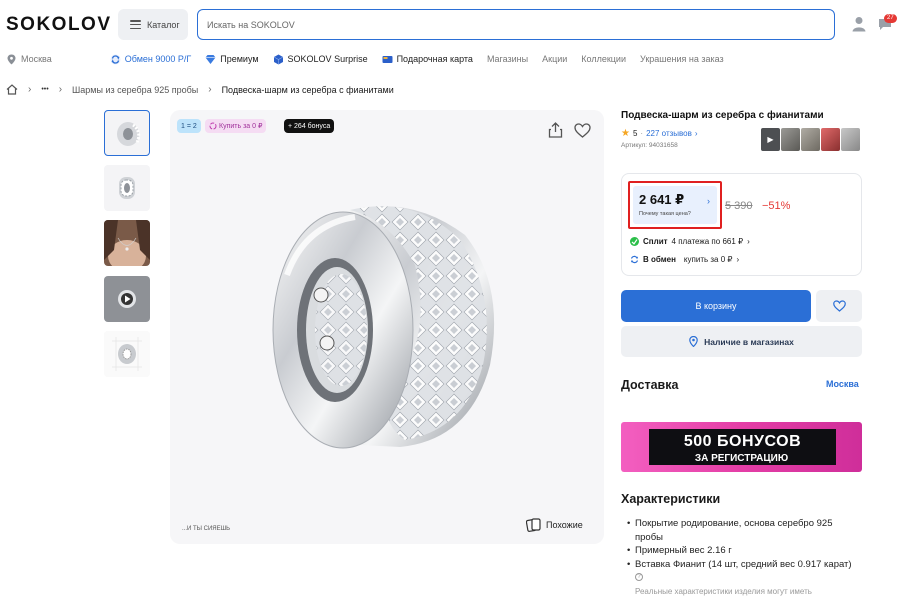  Describe the element at coordinates (158, 59) in the screenshot. I see `nav-item-label: Обмен 9000 Р/Г` at that location.